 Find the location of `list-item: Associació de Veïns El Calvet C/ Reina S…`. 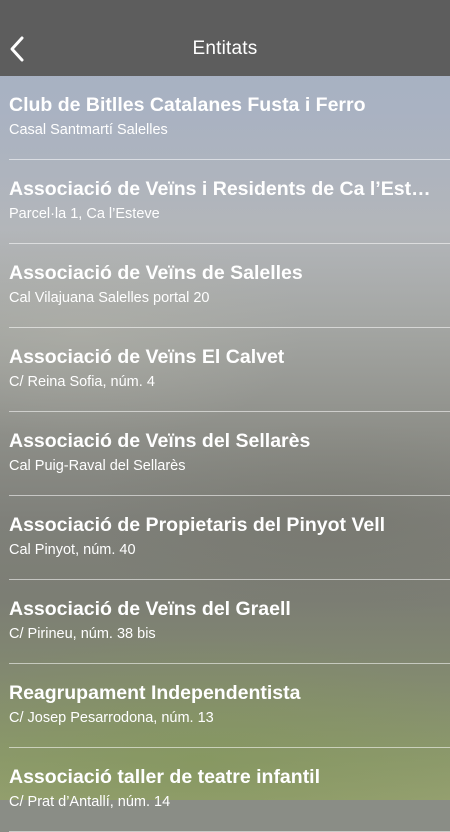

list-item: Associació de Veïns El Calvet C/ Reina S… is located at coordinates (225, 370).